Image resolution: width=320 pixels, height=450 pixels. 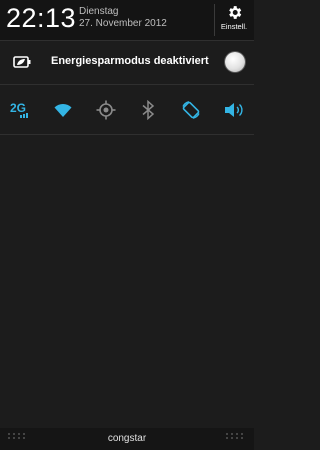 I want to click on 2g-icon: 2G, so click(x=19, y=109).